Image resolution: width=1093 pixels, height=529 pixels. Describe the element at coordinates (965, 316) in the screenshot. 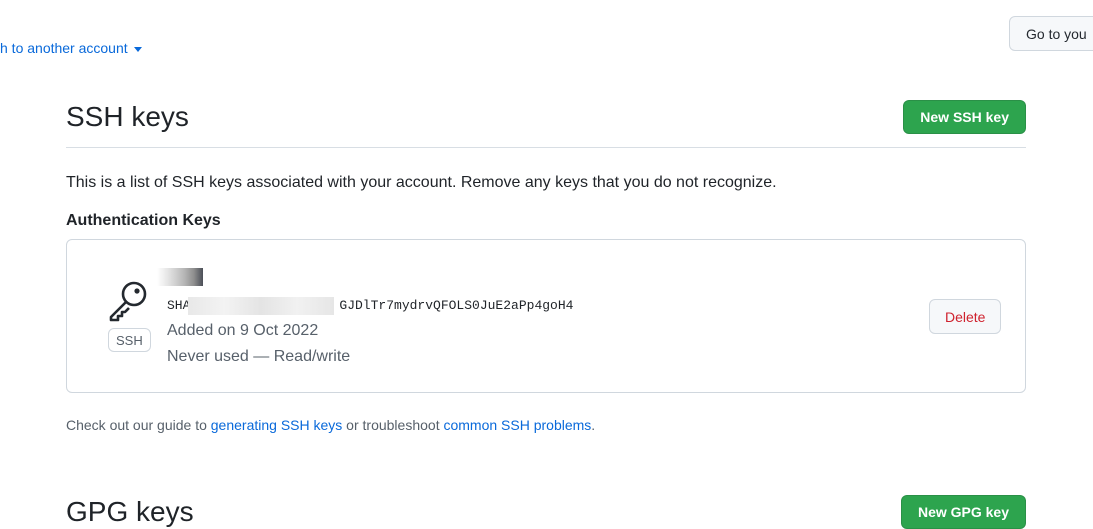

I see `delete-key-button: Delete` at that location.